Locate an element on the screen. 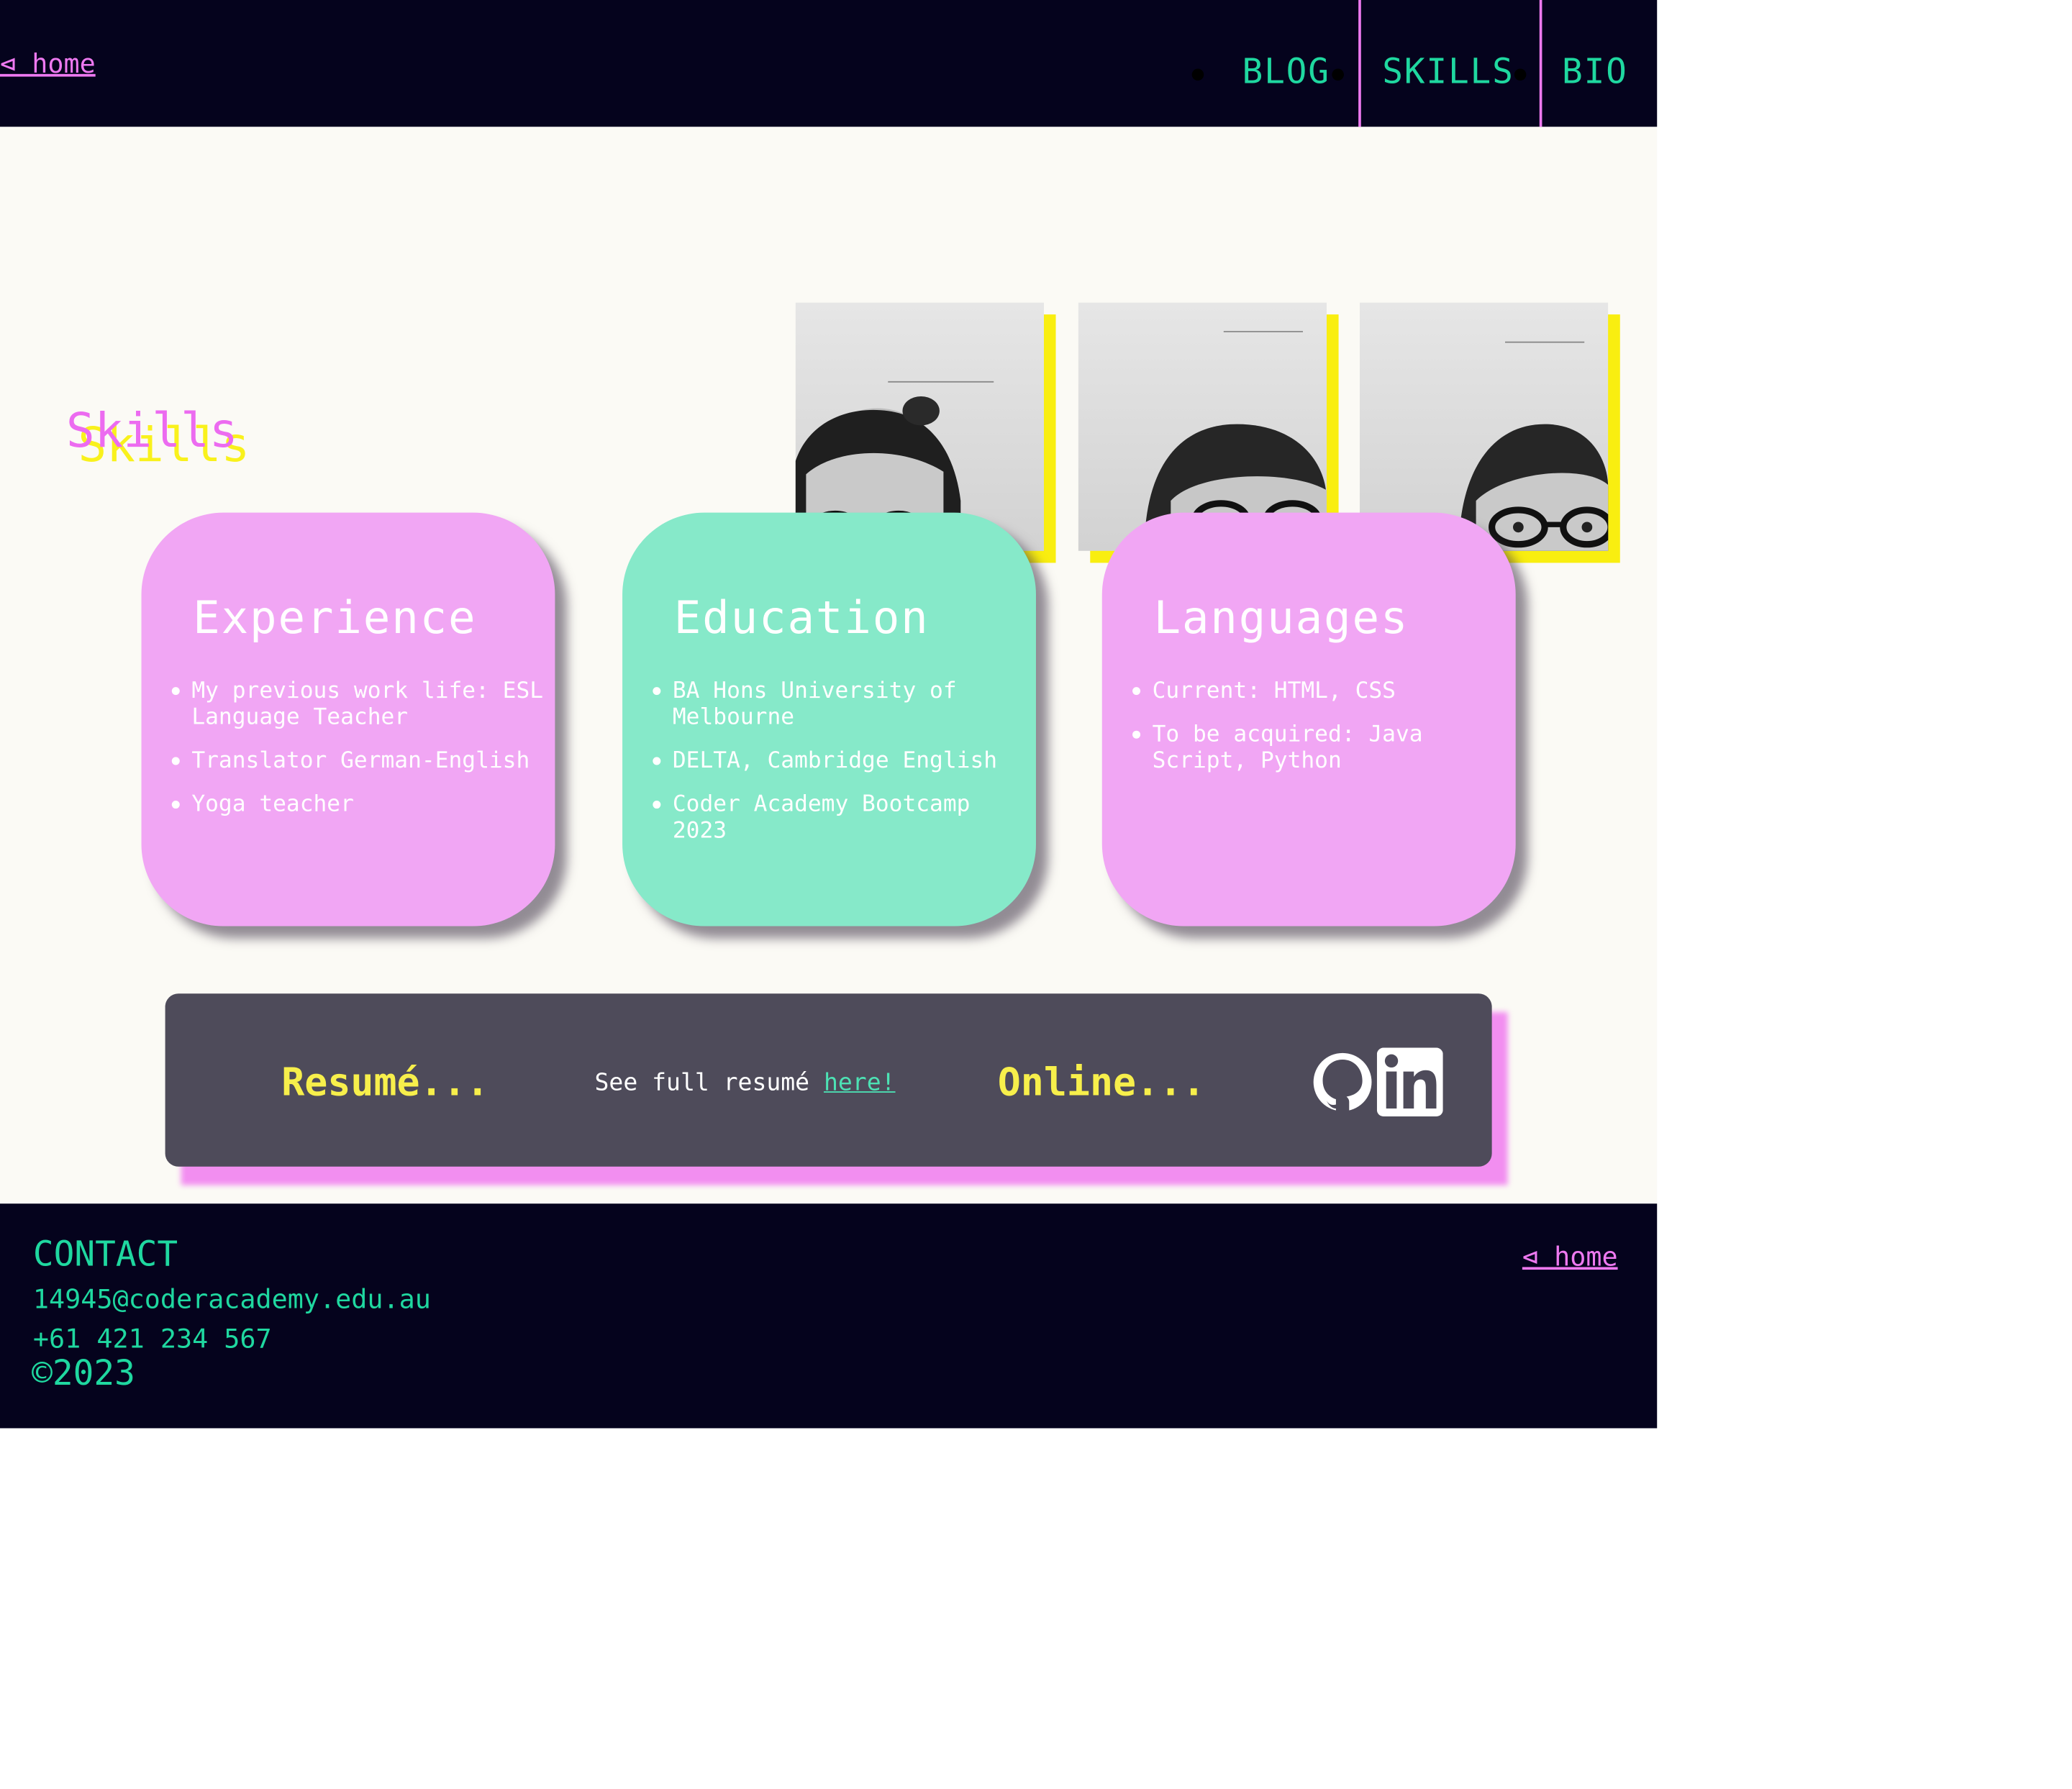  page-title: Skills is located at coordinates (151, 432).